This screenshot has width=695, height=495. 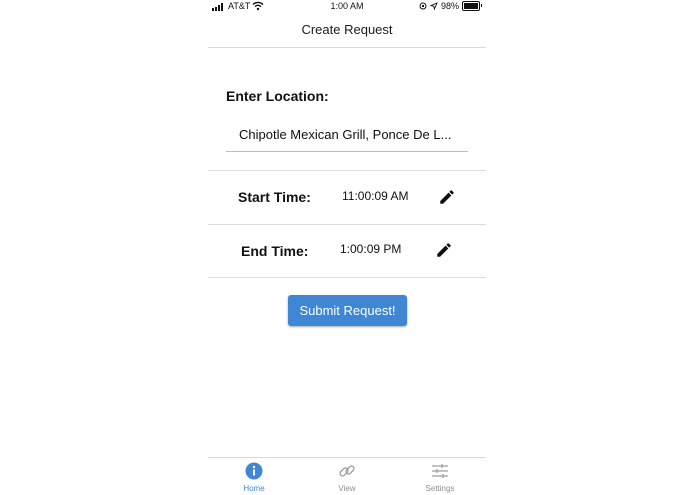 I want to click on submit-request-button: Submit Request!, so click(x=347, y=310).